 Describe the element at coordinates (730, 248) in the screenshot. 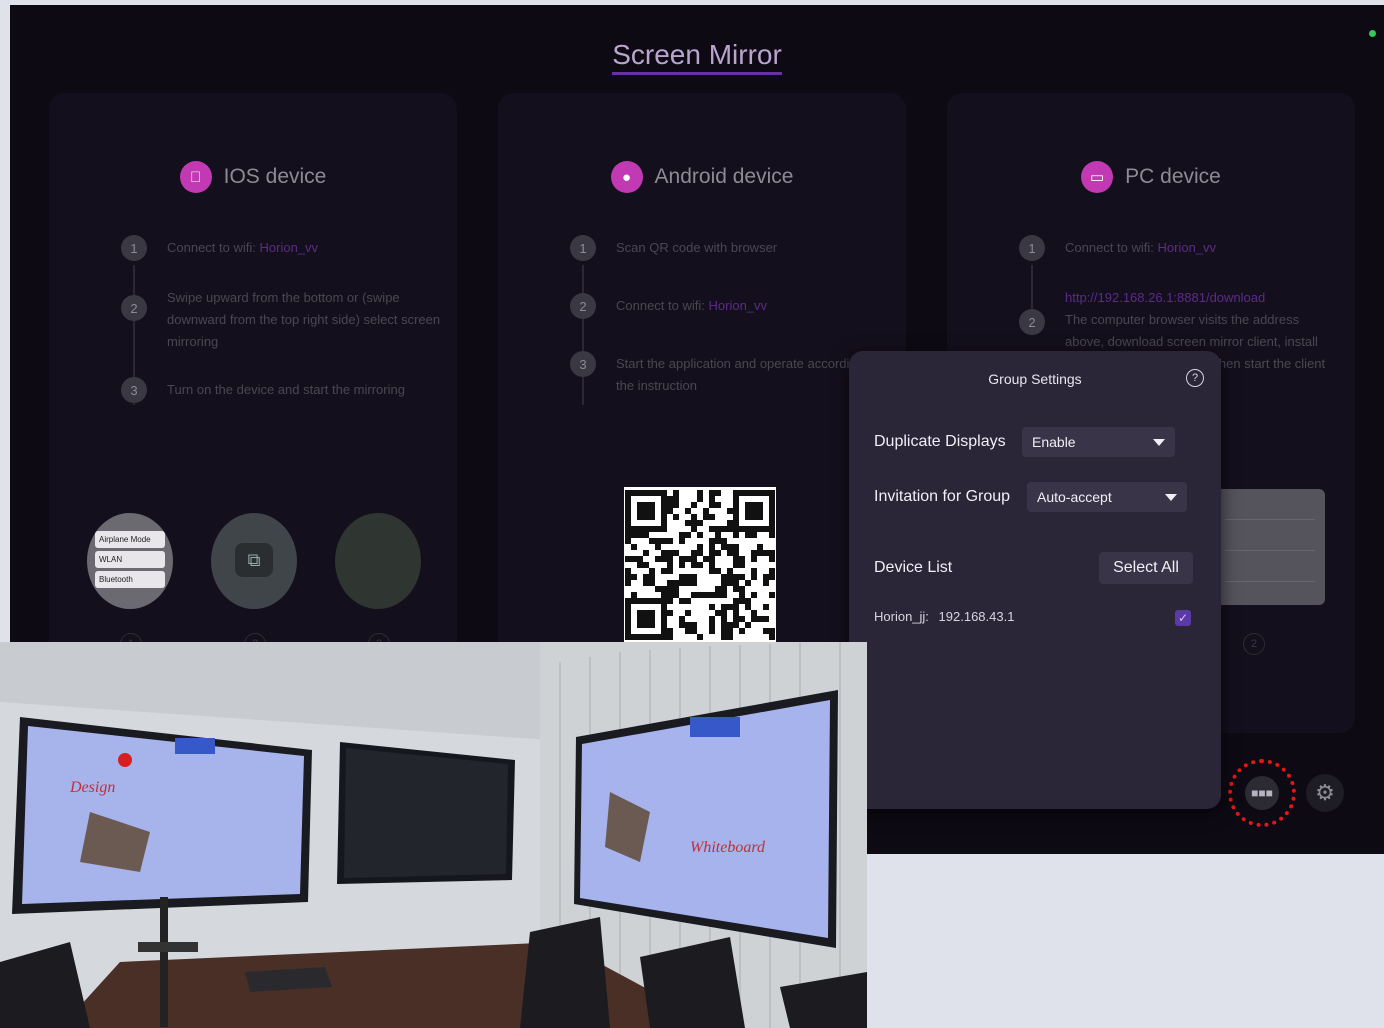

I see `android-step-1: 1 Scan QR code with browser` at that location.